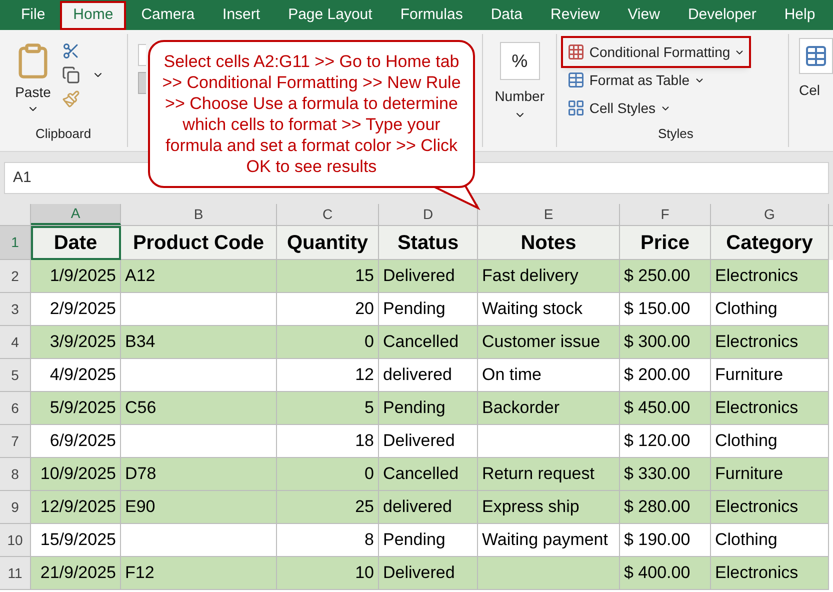 This screenshot has height=592, width=833. I want to click on group-label: Styles, so click(675, 133).